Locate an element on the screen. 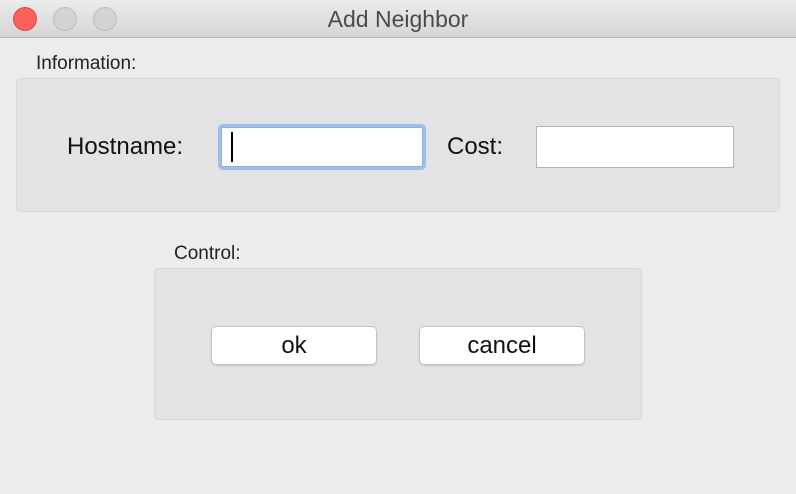  text-caret is located at coordinates (232, 147).